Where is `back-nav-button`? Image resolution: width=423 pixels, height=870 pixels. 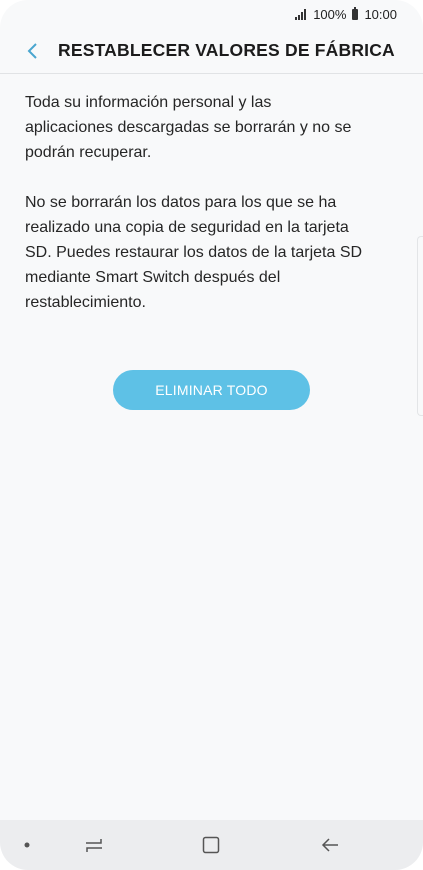 back-nav-button is located at coordinates (330, 845).